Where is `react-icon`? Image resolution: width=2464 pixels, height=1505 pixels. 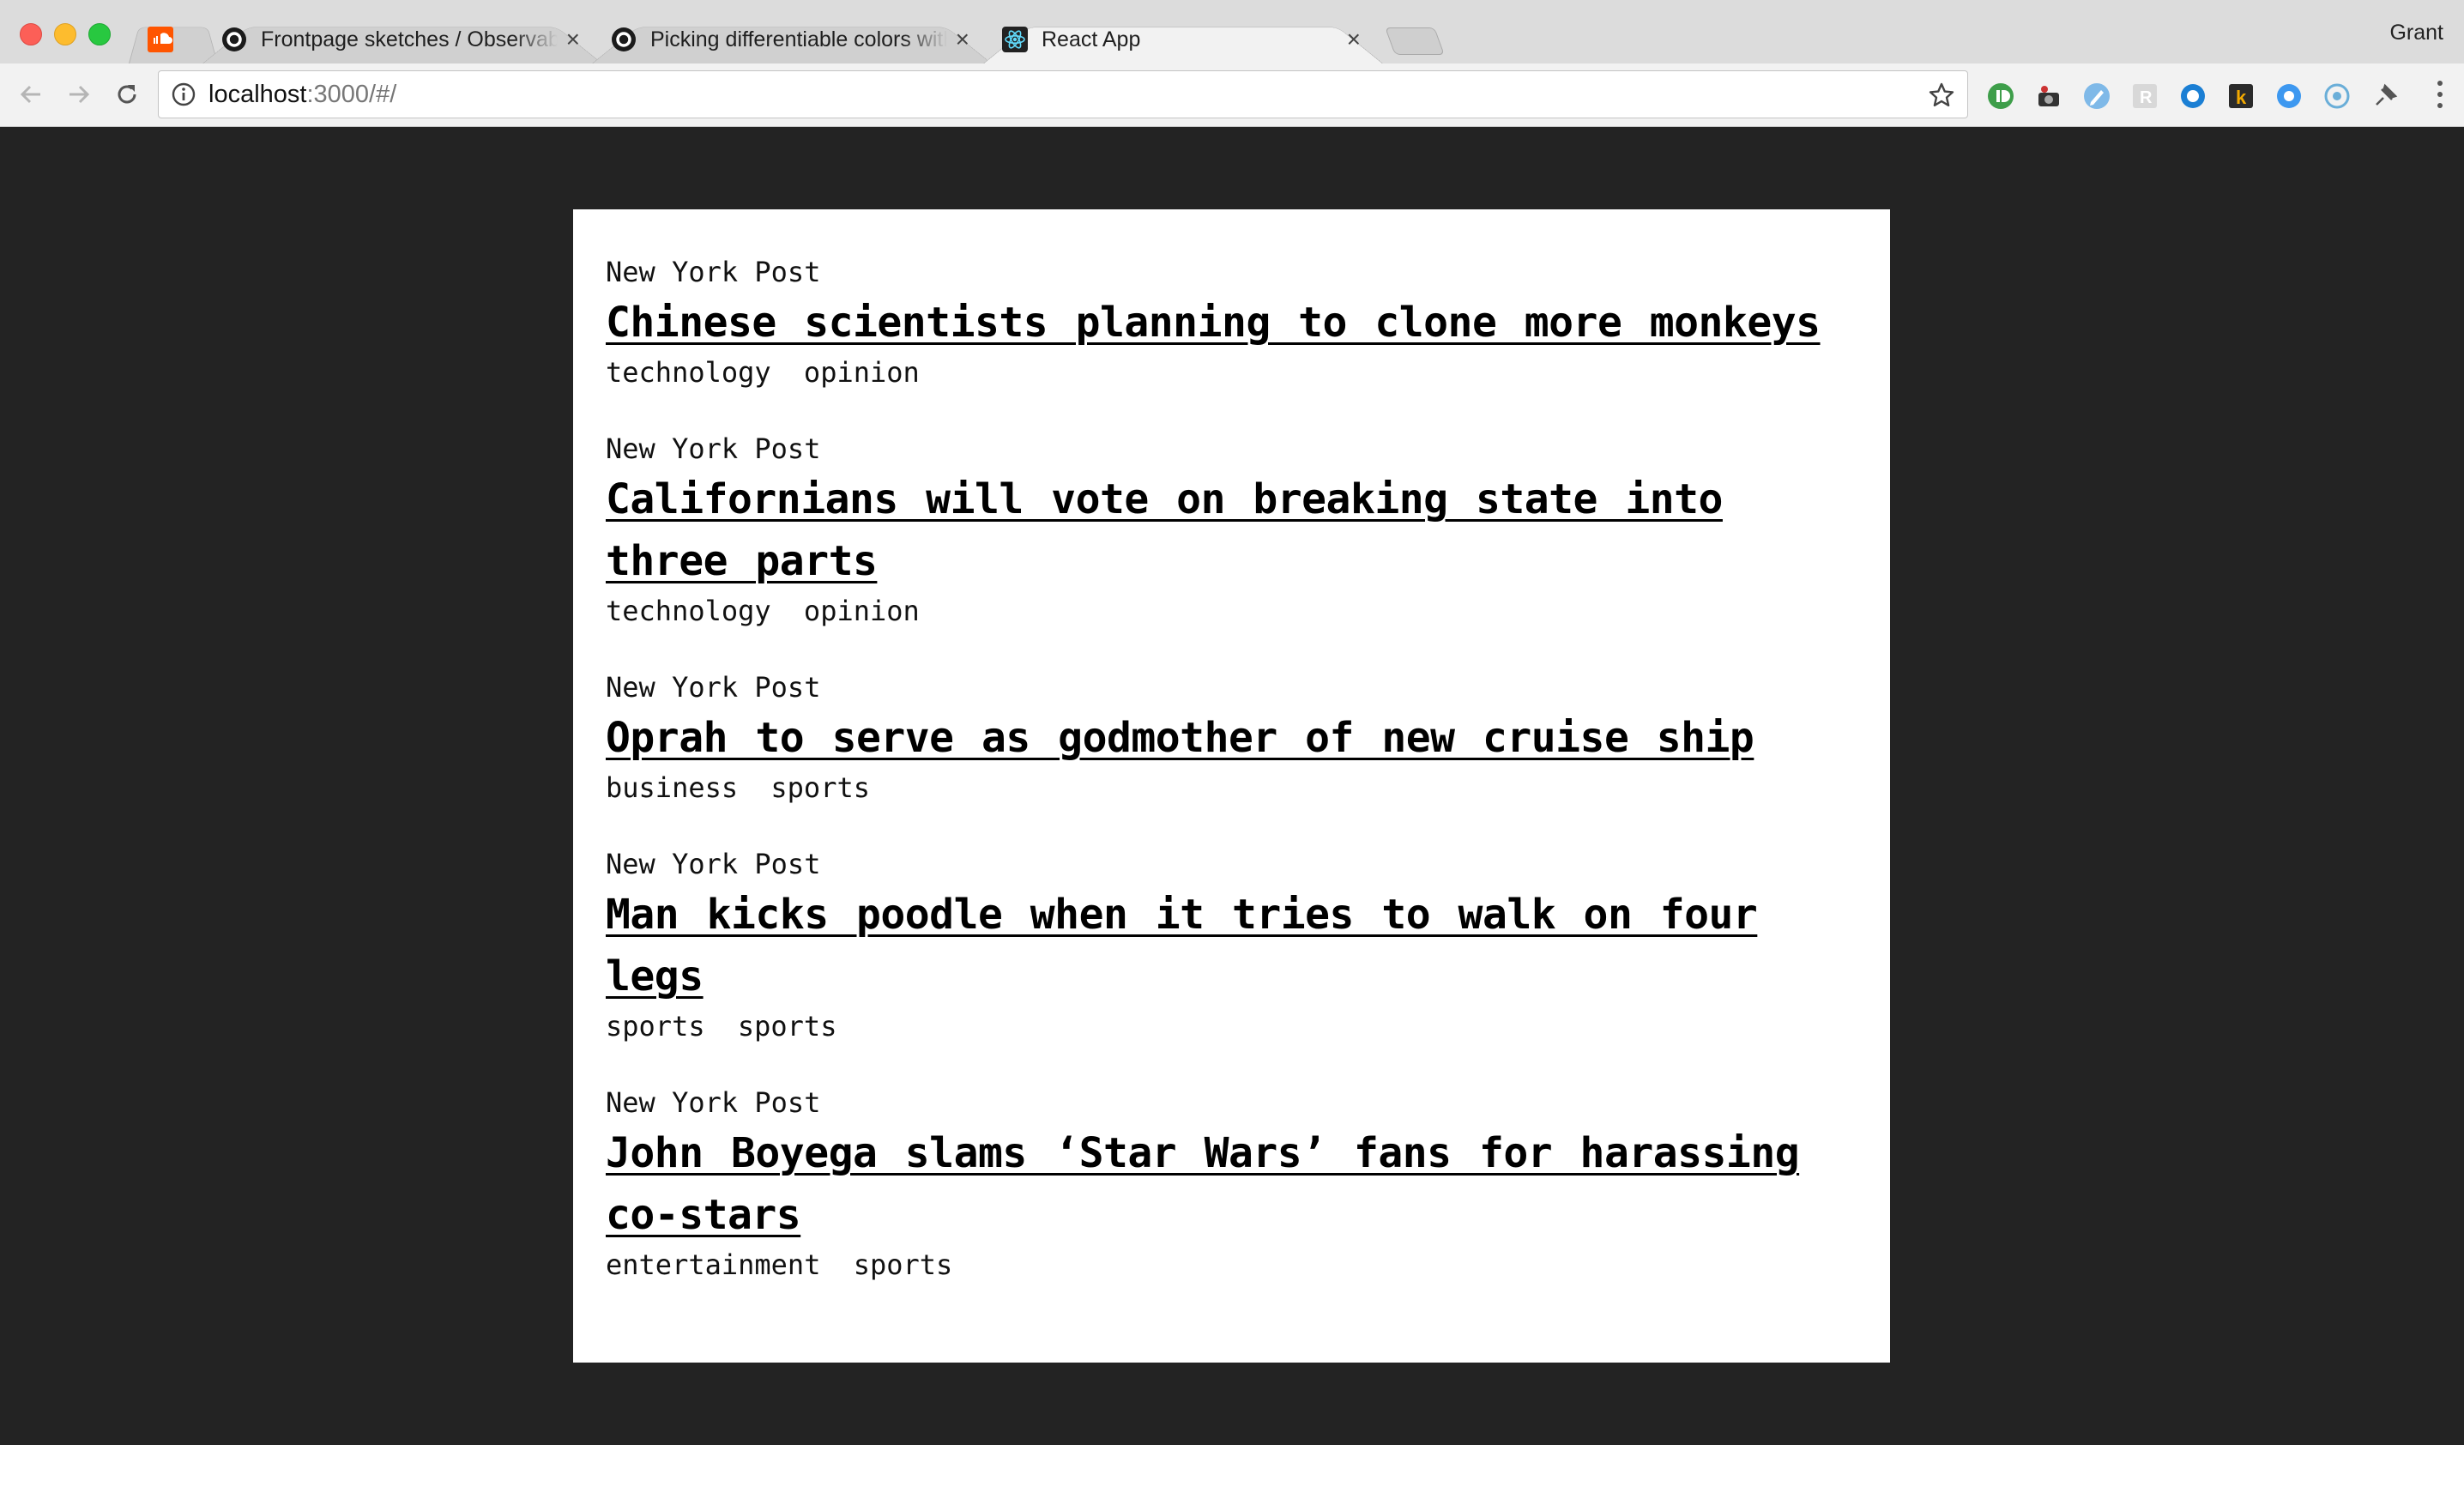 react-icon is located at coordinates (1015, 39).